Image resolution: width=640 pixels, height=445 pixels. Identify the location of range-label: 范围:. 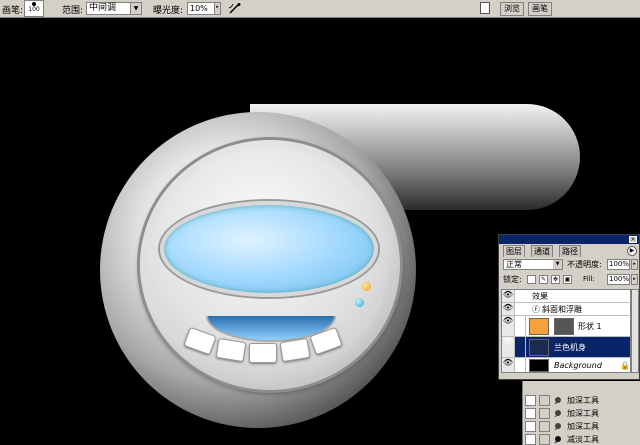
(73, 11).